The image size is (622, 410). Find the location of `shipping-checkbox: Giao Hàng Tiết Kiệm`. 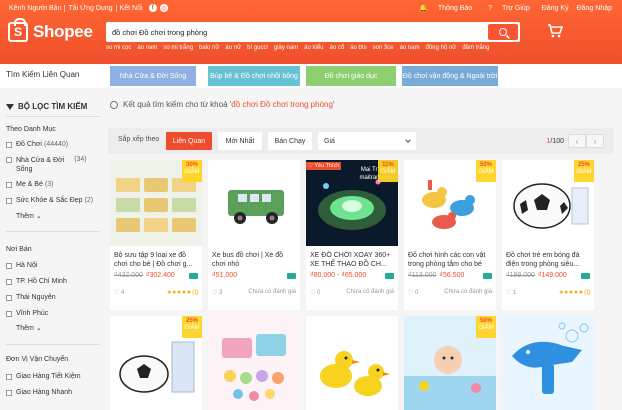

shipping-checkbox: Giao Hàng Tiết Kiệm is located at coordinates (43, 376).